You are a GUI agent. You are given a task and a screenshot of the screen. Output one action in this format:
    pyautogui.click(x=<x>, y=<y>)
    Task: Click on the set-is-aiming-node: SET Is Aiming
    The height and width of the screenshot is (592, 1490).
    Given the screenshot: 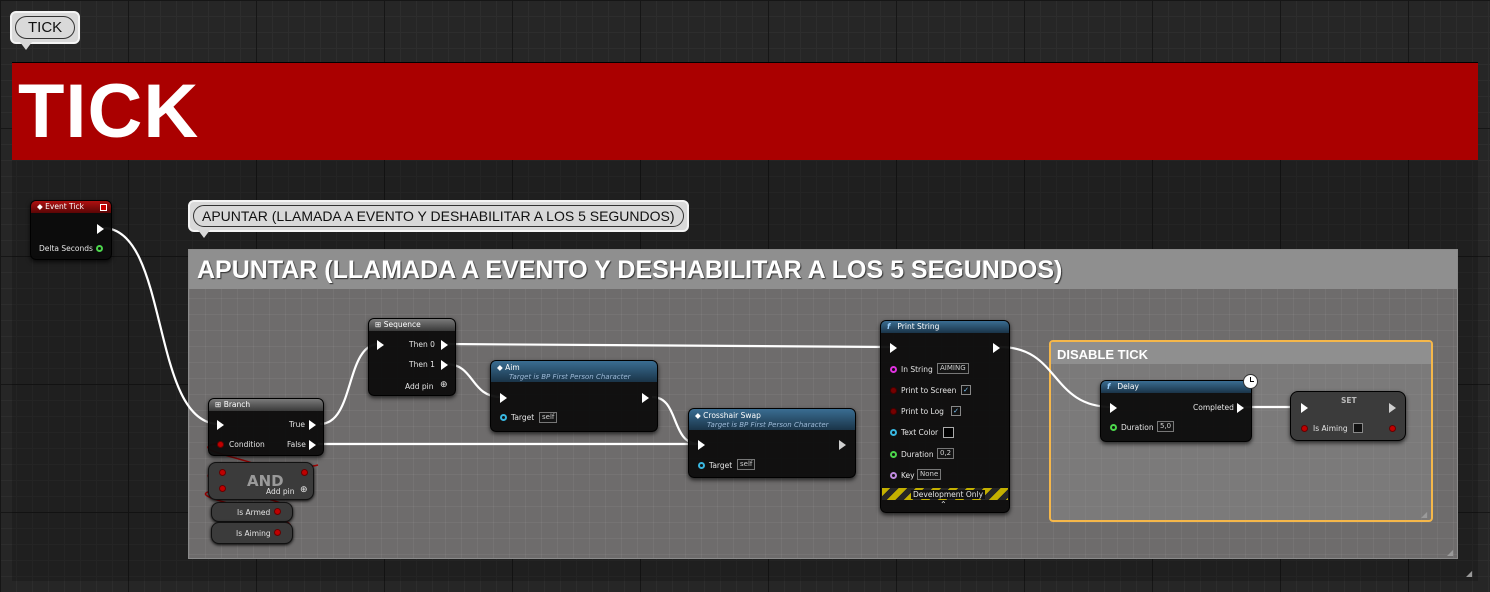 What is the action you would take?
    pyautogui.click(x=1348, y=416)
    